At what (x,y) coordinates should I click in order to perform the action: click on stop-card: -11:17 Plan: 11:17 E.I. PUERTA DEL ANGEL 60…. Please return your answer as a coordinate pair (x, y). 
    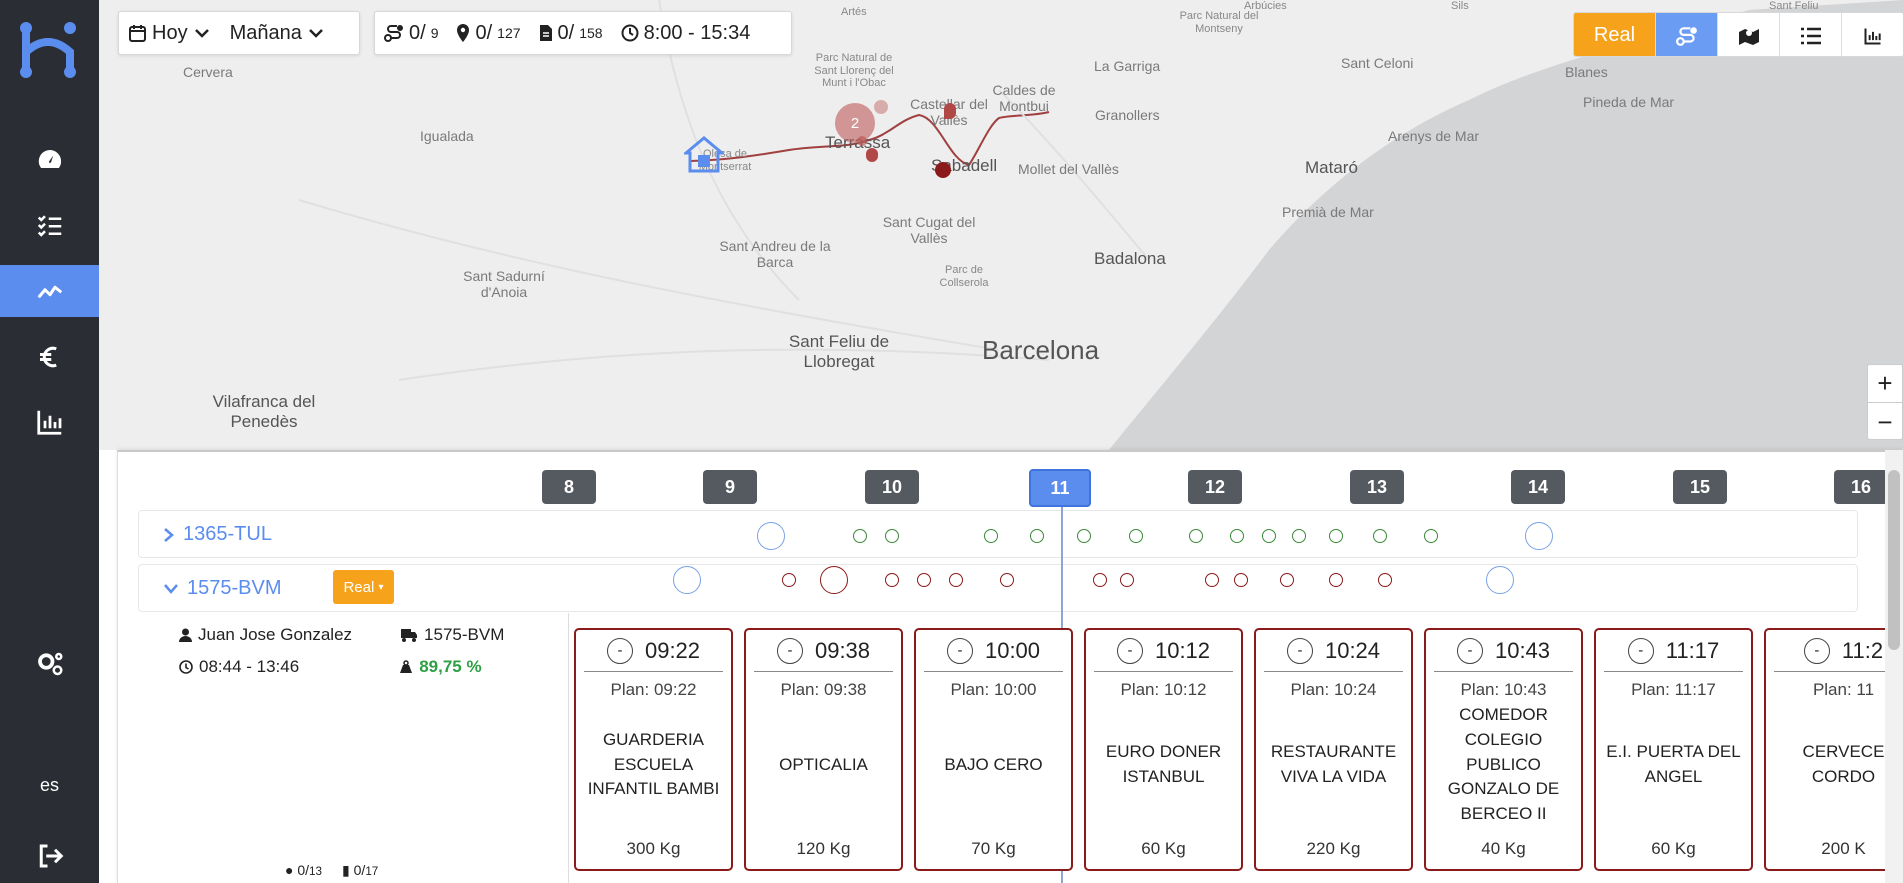
    Looking at the image, I should click on (1673, 749).